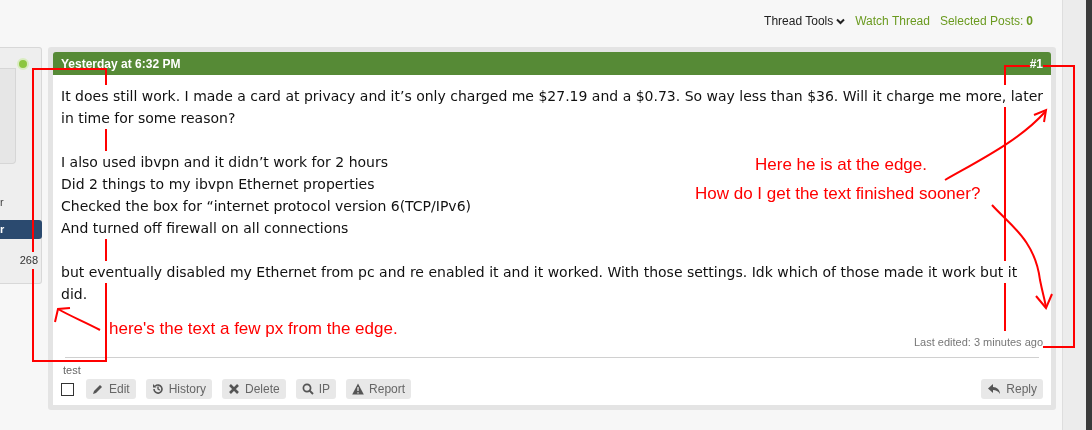 The height and width of the screenshot is (430, 1092). I want to click on annotation-arrow, so click(77, 319).